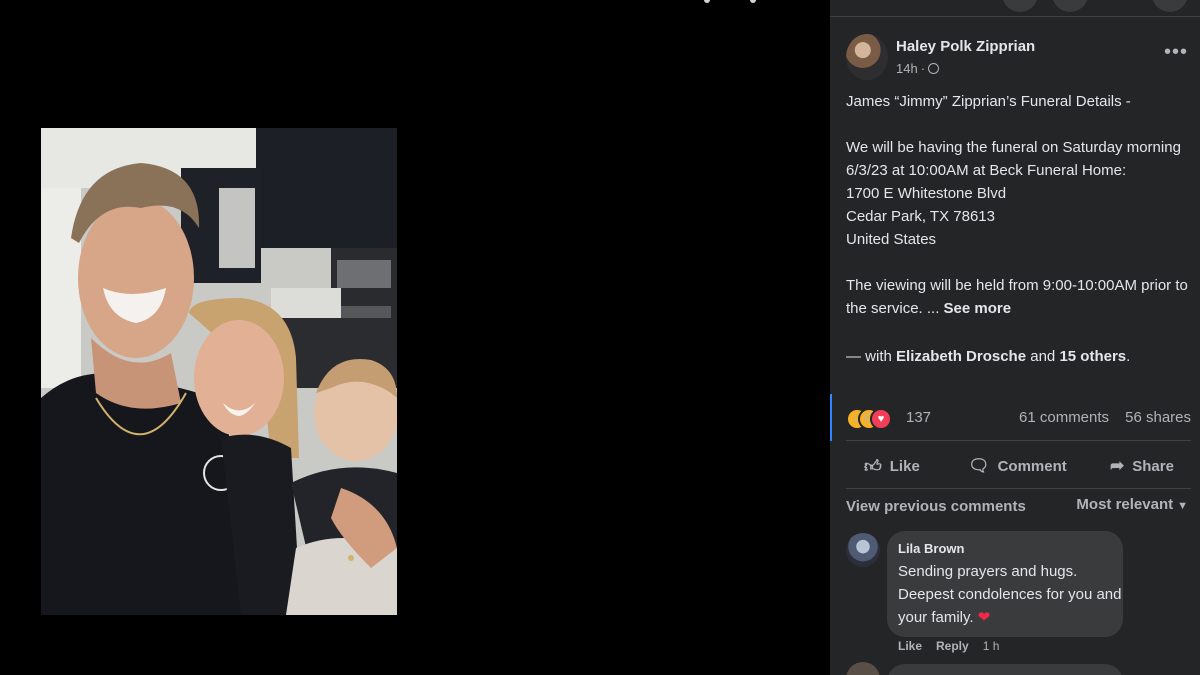 The width and height of the screenshot is (1200, 675). What do you see at coordinates (920, 216) in the screenshot?
I see `post-address-line2: Cedar Park, TX 78613` at bounding box center [920, 216].